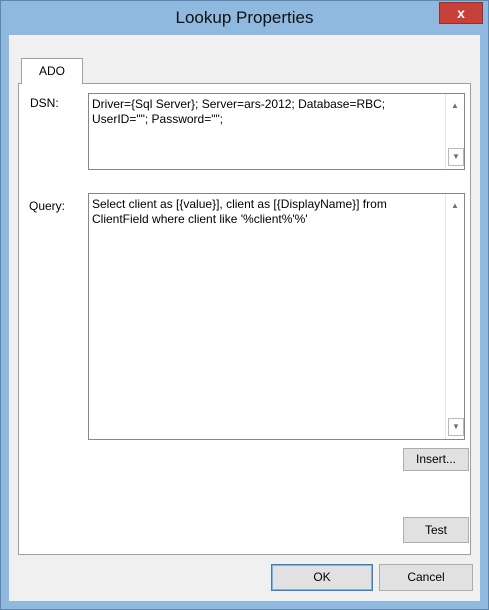  Describe the element at coordinates (47, 206) in the screenshot. I see `query-label: Query:` at that location.